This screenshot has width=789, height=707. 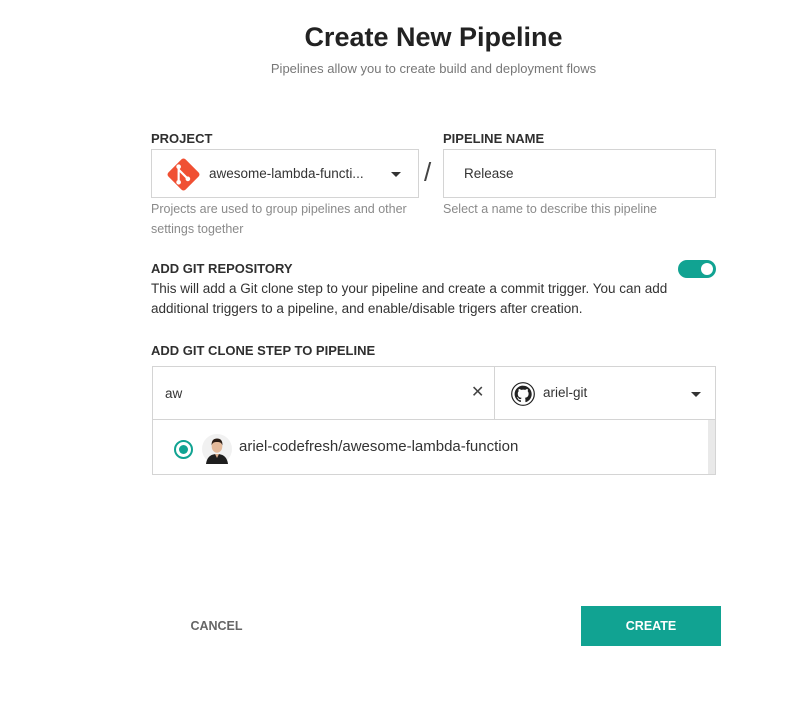 I want to click on create-button: CREATE, so click(x=651, y=626).